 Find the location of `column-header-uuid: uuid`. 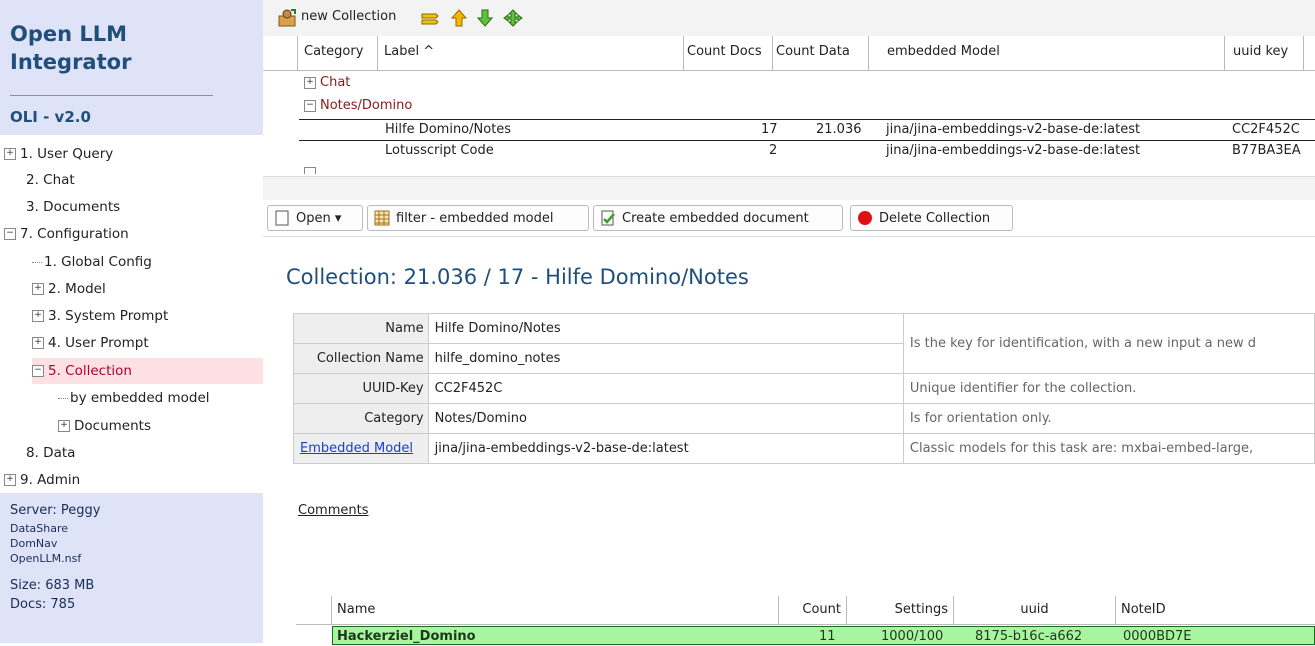

column-header-uuid: uuid is located at coordinates (1035, 610).